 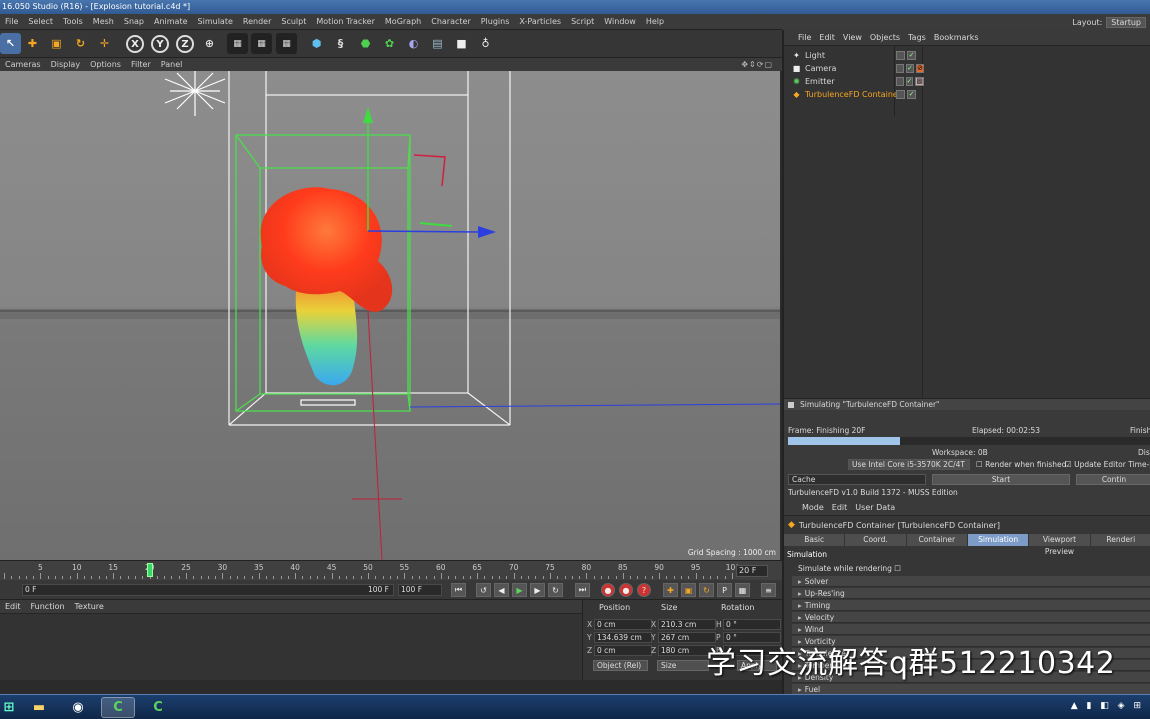 What do you see at coordinates (316, 43) in the screenshot?
I see `cube-icon: ⬢` at bounding box center [316, 43].